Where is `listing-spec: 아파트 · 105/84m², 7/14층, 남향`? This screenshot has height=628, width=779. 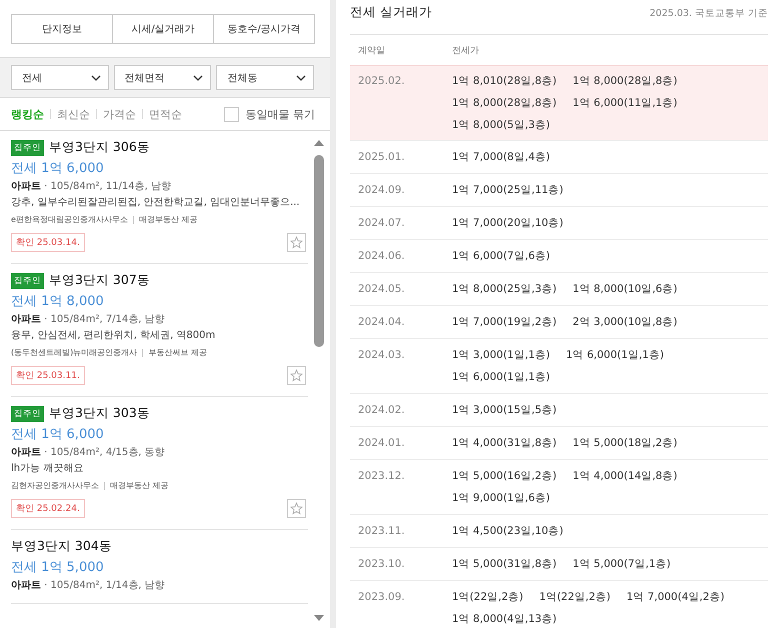 listing-spec: 아파트 · 105/84m², 7/14층, 남향 is located at coordinates (88, 319).